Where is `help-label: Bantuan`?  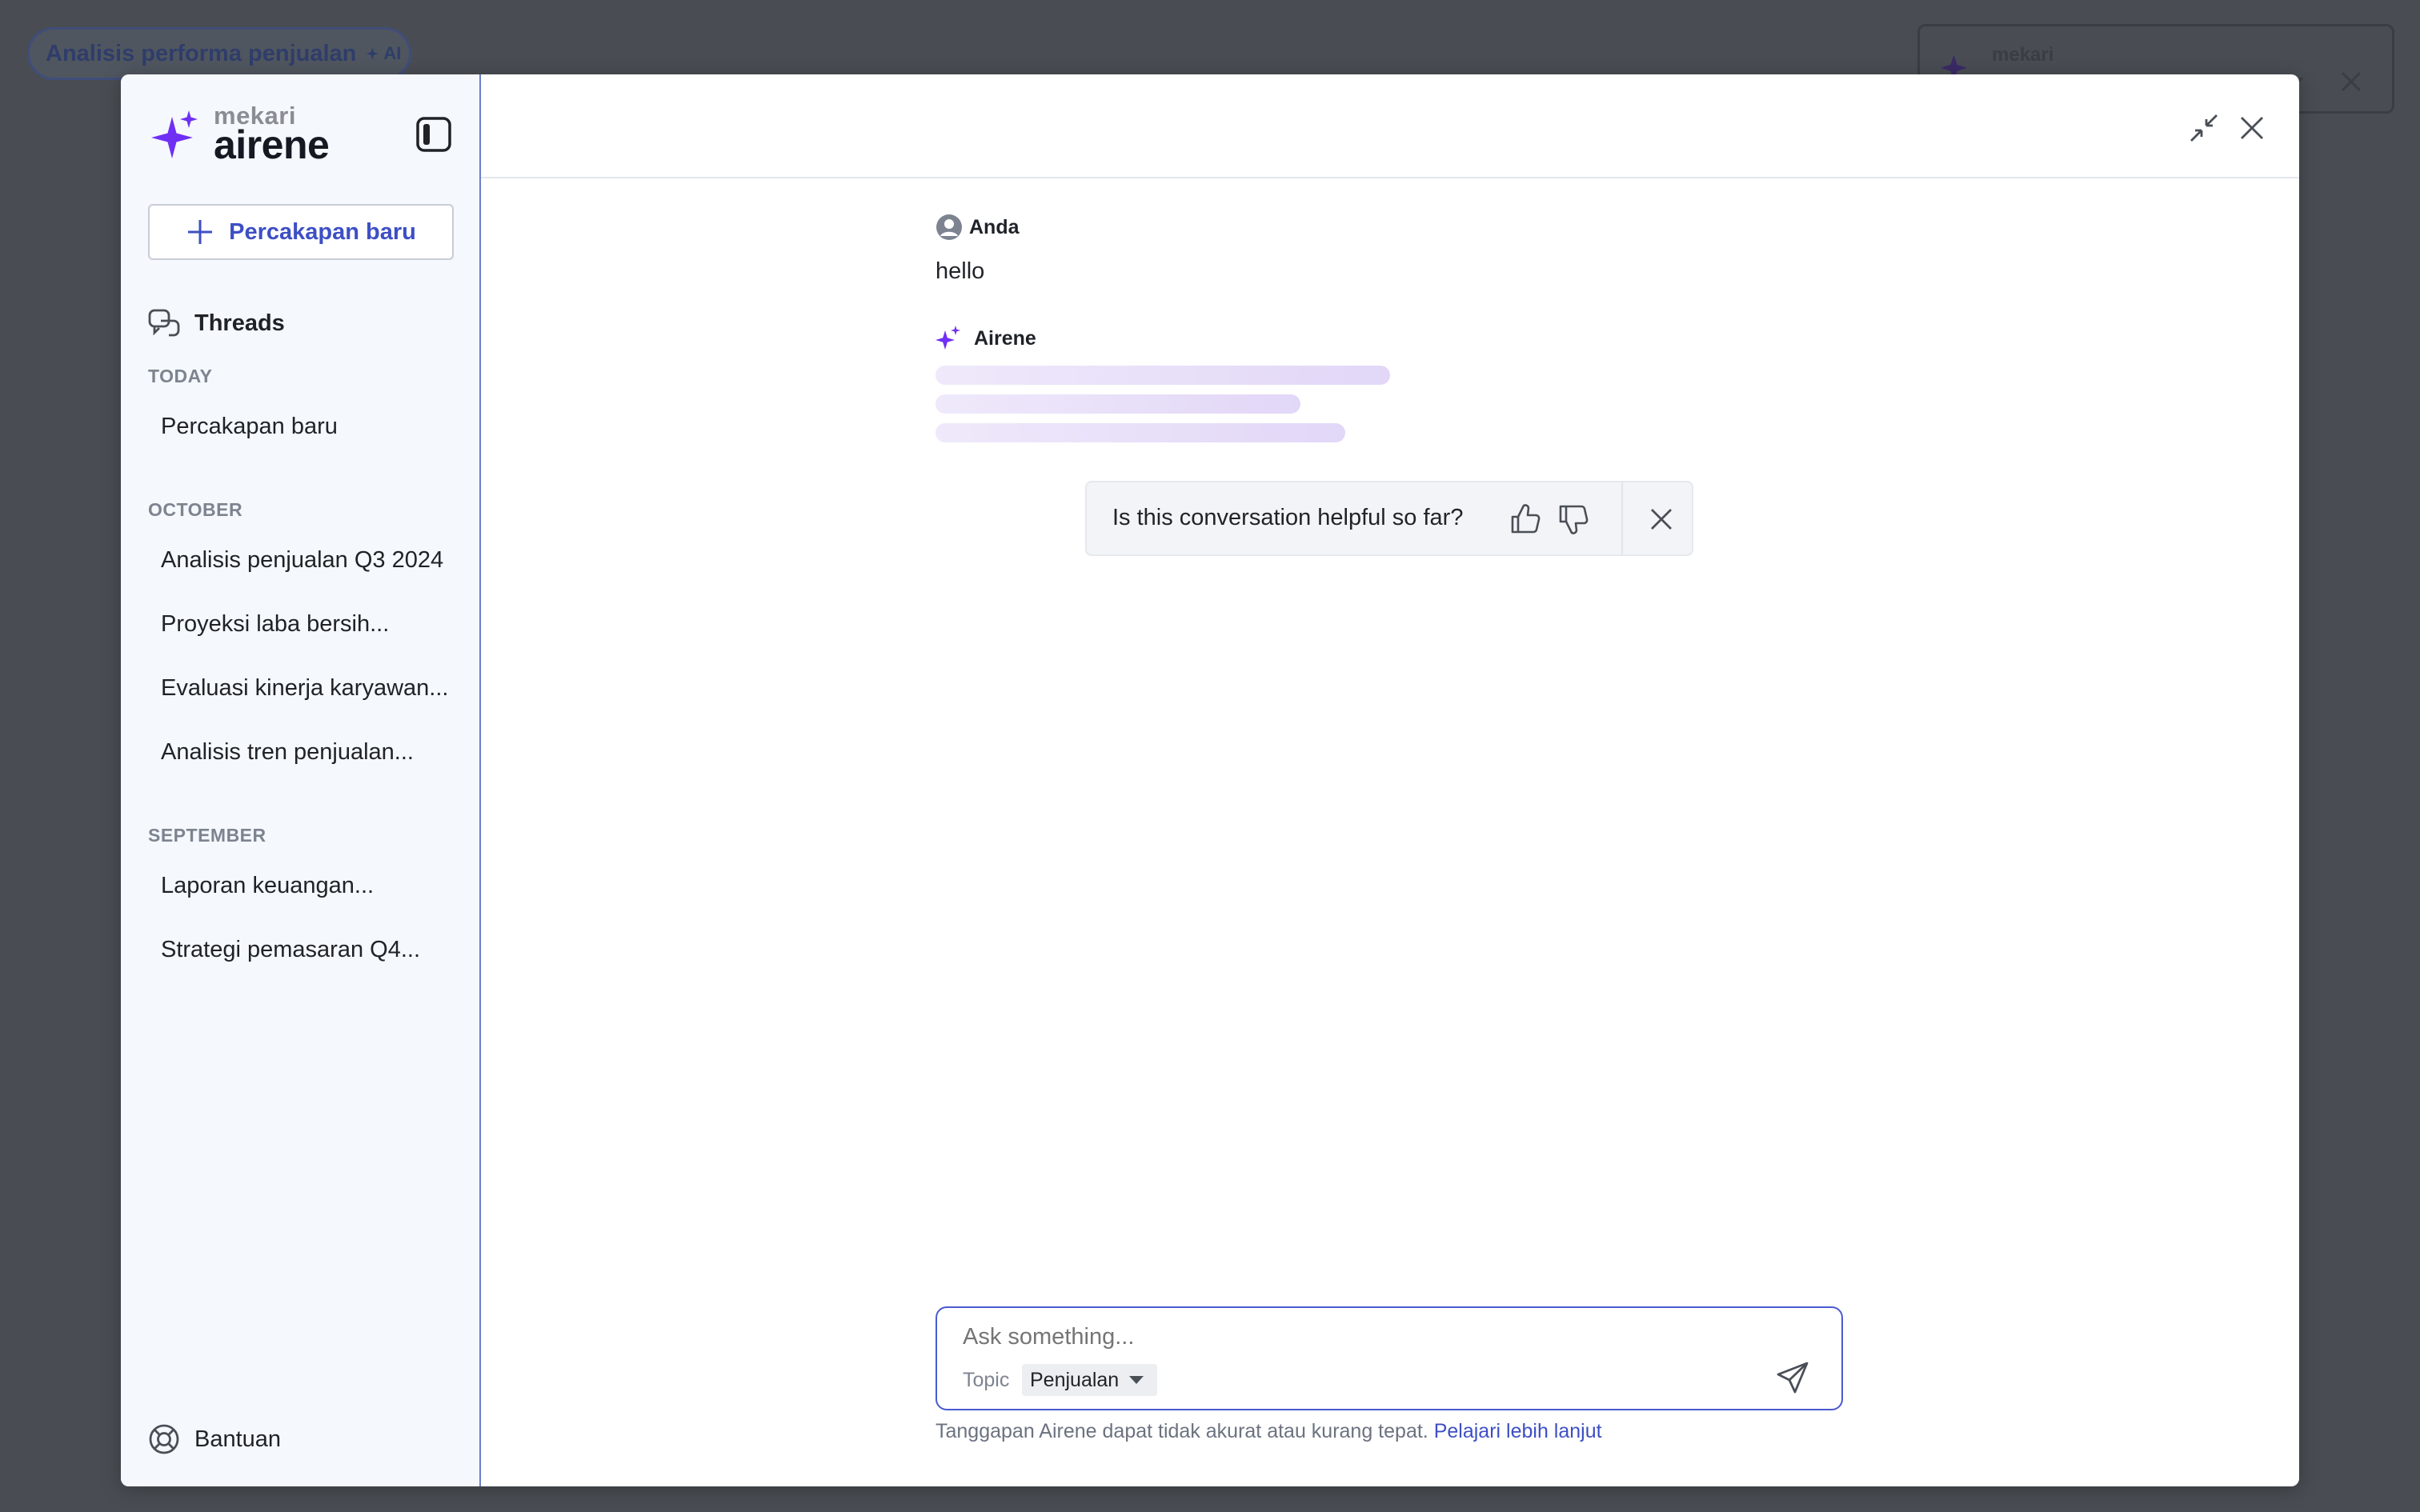 help-label: Bantuan is located at coordinates (238, 1439).